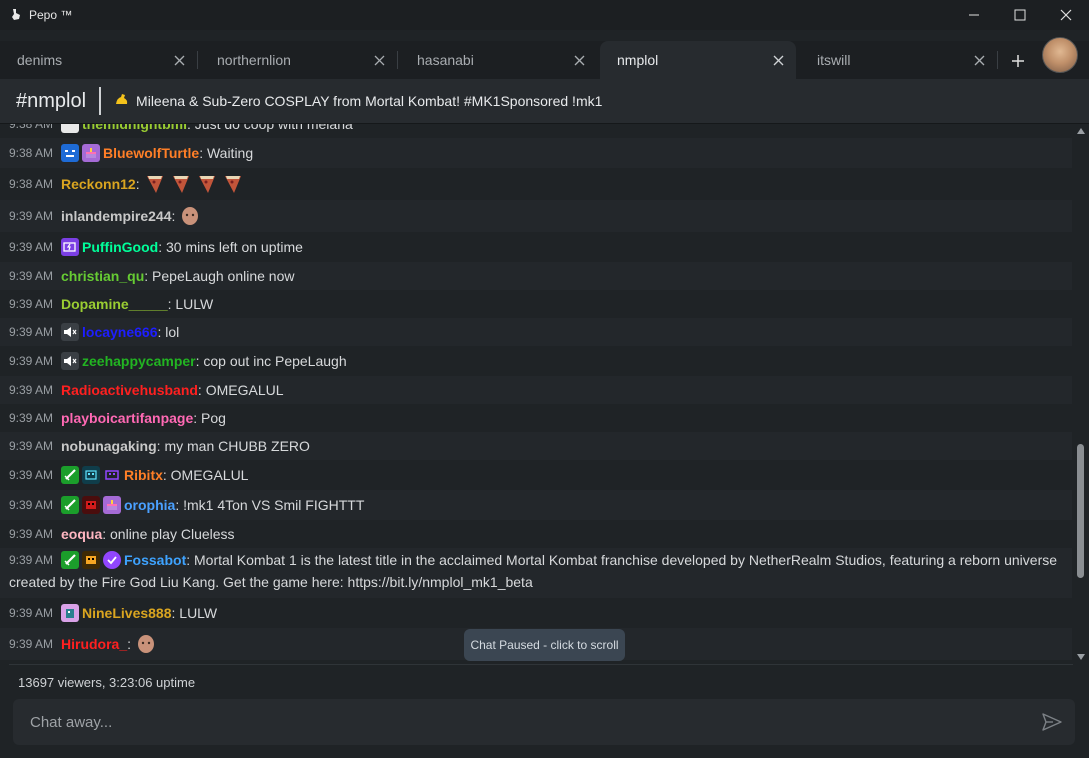 The width and height of the screenshot is (1089, 758). What do you see at coordinates (94, 644) in the screenshot?
I see `username: Hirudora_` at bounding box center [94, 644].